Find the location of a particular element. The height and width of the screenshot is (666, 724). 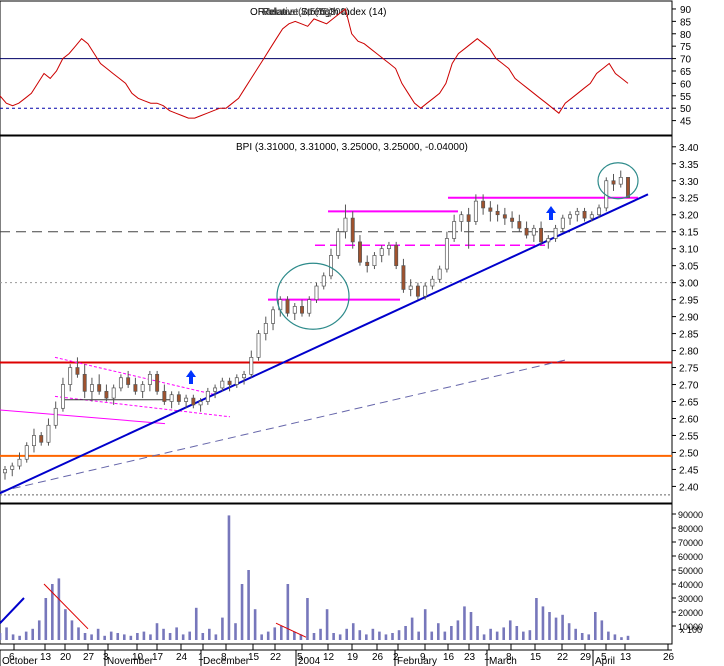

price-ytick-label: 3.05 is located at coordinates (689, 267).